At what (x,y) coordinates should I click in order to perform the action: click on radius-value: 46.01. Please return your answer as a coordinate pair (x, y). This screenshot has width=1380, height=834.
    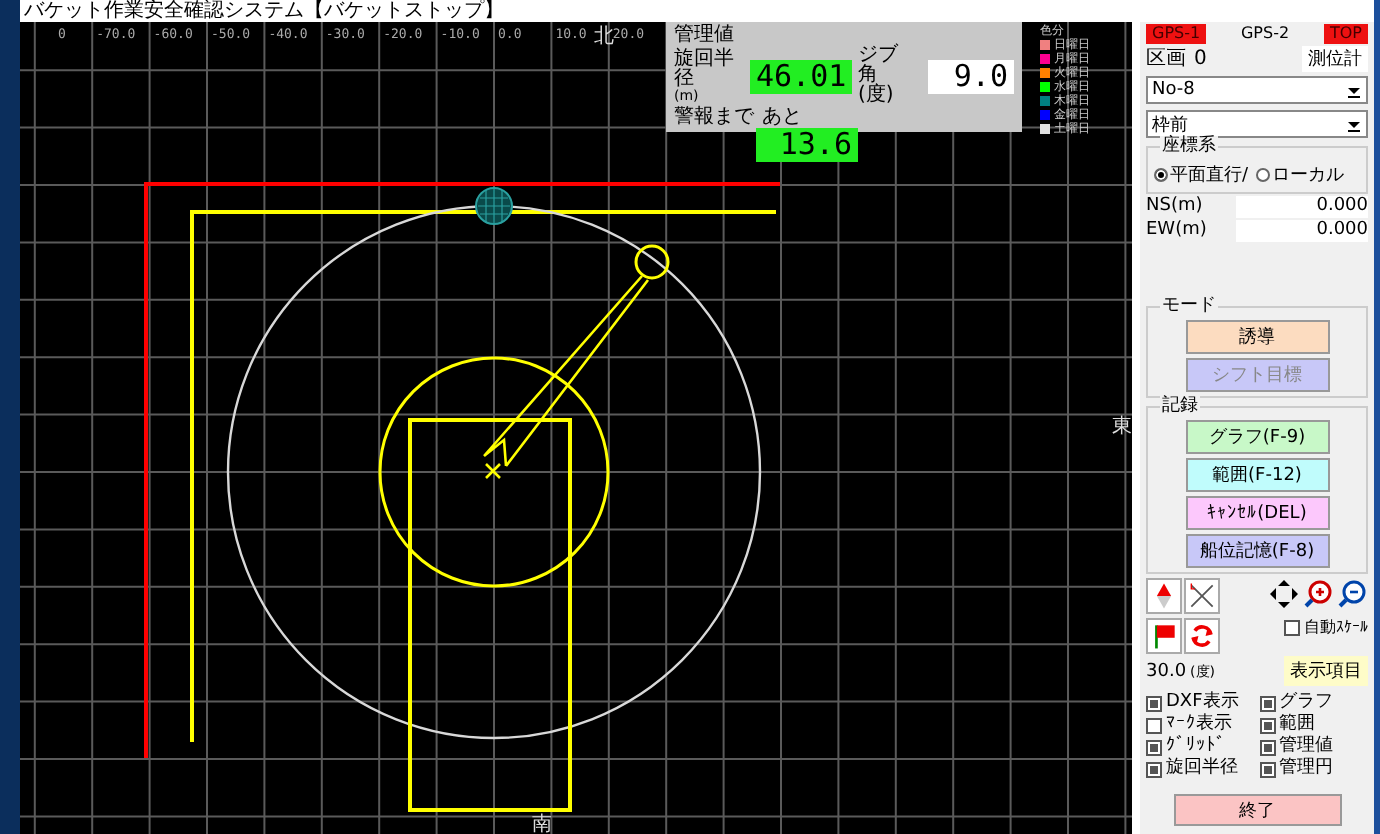
    Looking at the image, I should click on (801, 76).